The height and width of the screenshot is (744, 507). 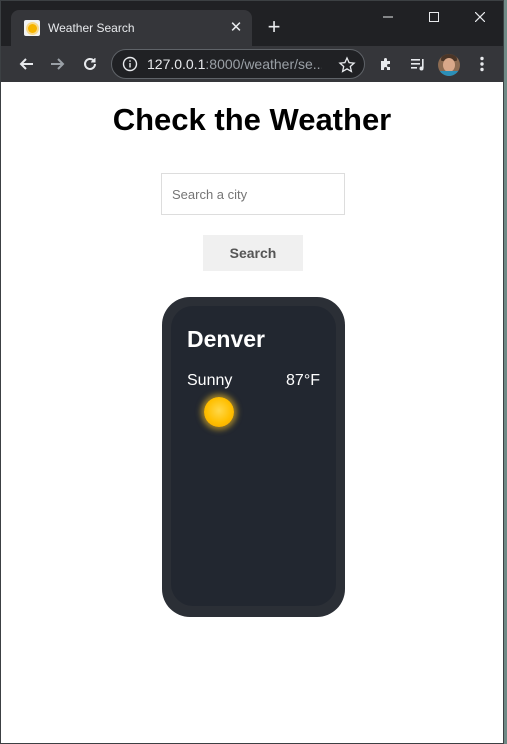 What do you see at coordinates (347, 65) in the screenshot?
I see `bookmark-star-icon` at bounding box center [347, 65].